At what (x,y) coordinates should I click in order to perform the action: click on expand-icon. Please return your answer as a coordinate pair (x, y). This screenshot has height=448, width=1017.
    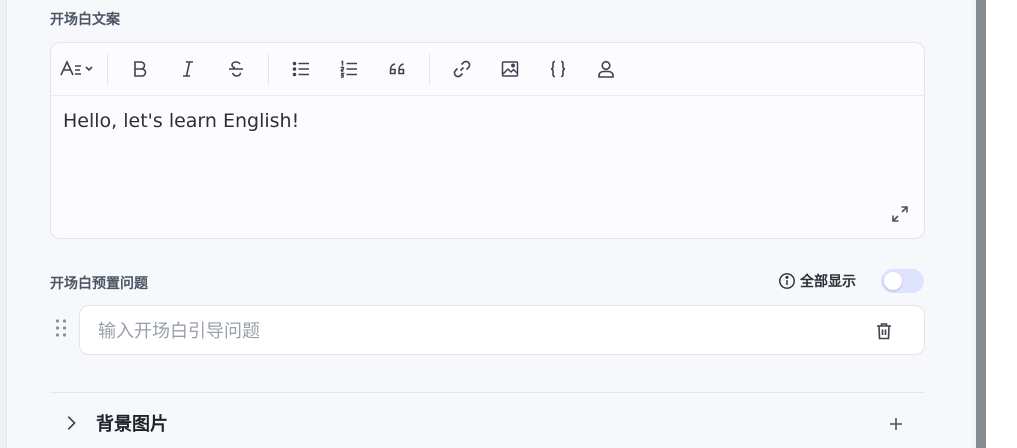
    Looking at the image, I should click on (900, 214).